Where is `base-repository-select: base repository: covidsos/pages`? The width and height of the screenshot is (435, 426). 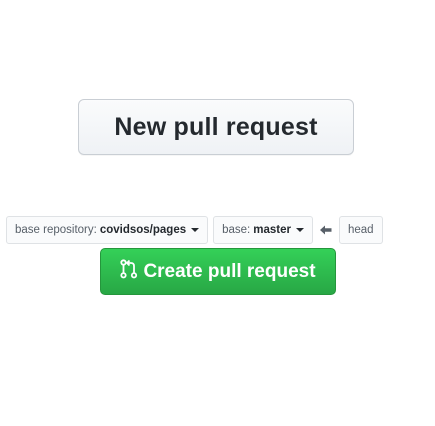
base-repository-select: base repository: covidsos/pages is located at coordinates (107, 230).